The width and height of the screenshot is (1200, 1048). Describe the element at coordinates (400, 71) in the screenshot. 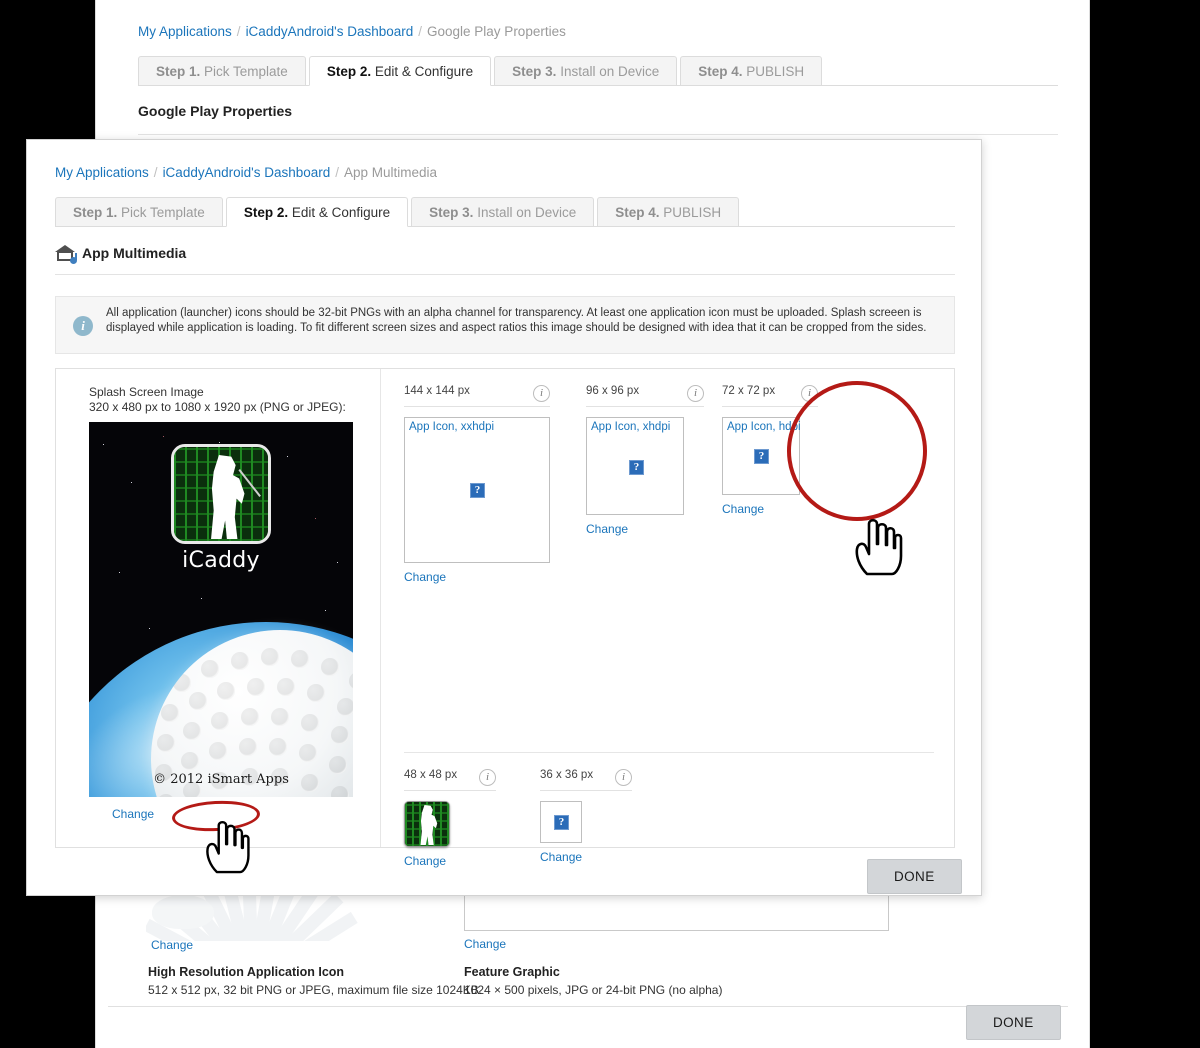

I see `tab-step-2: Step 2. Edit & Configure` at that location.